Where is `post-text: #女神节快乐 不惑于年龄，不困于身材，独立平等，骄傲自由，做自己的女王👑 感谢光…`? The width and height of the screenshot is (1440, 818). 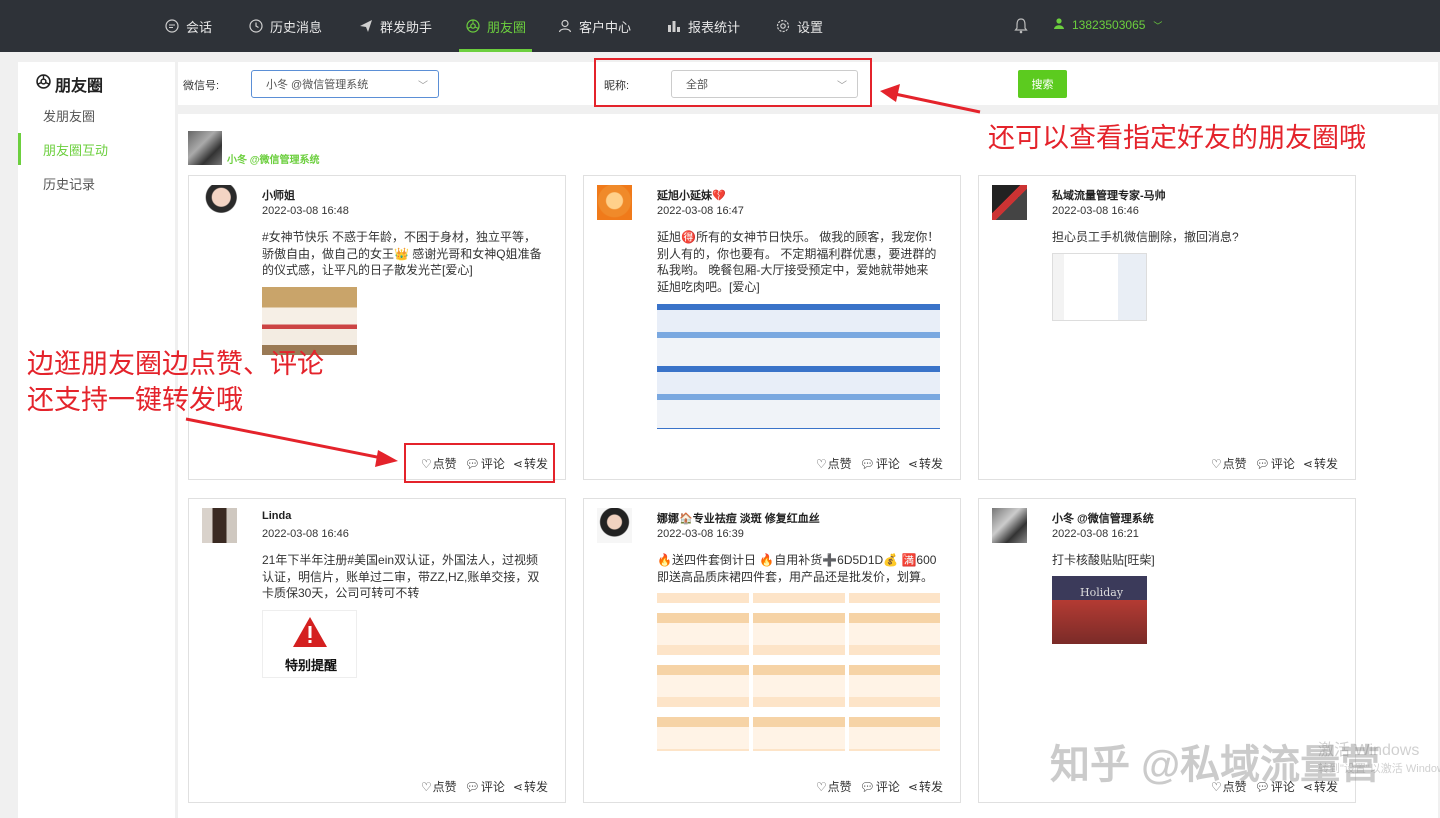
post-text: #女神节快乐 不惑于年龄，不困于身材，独立平等，骄傲自由，做自己的女王👑 感谢光… is located at coordinates (402, 253).